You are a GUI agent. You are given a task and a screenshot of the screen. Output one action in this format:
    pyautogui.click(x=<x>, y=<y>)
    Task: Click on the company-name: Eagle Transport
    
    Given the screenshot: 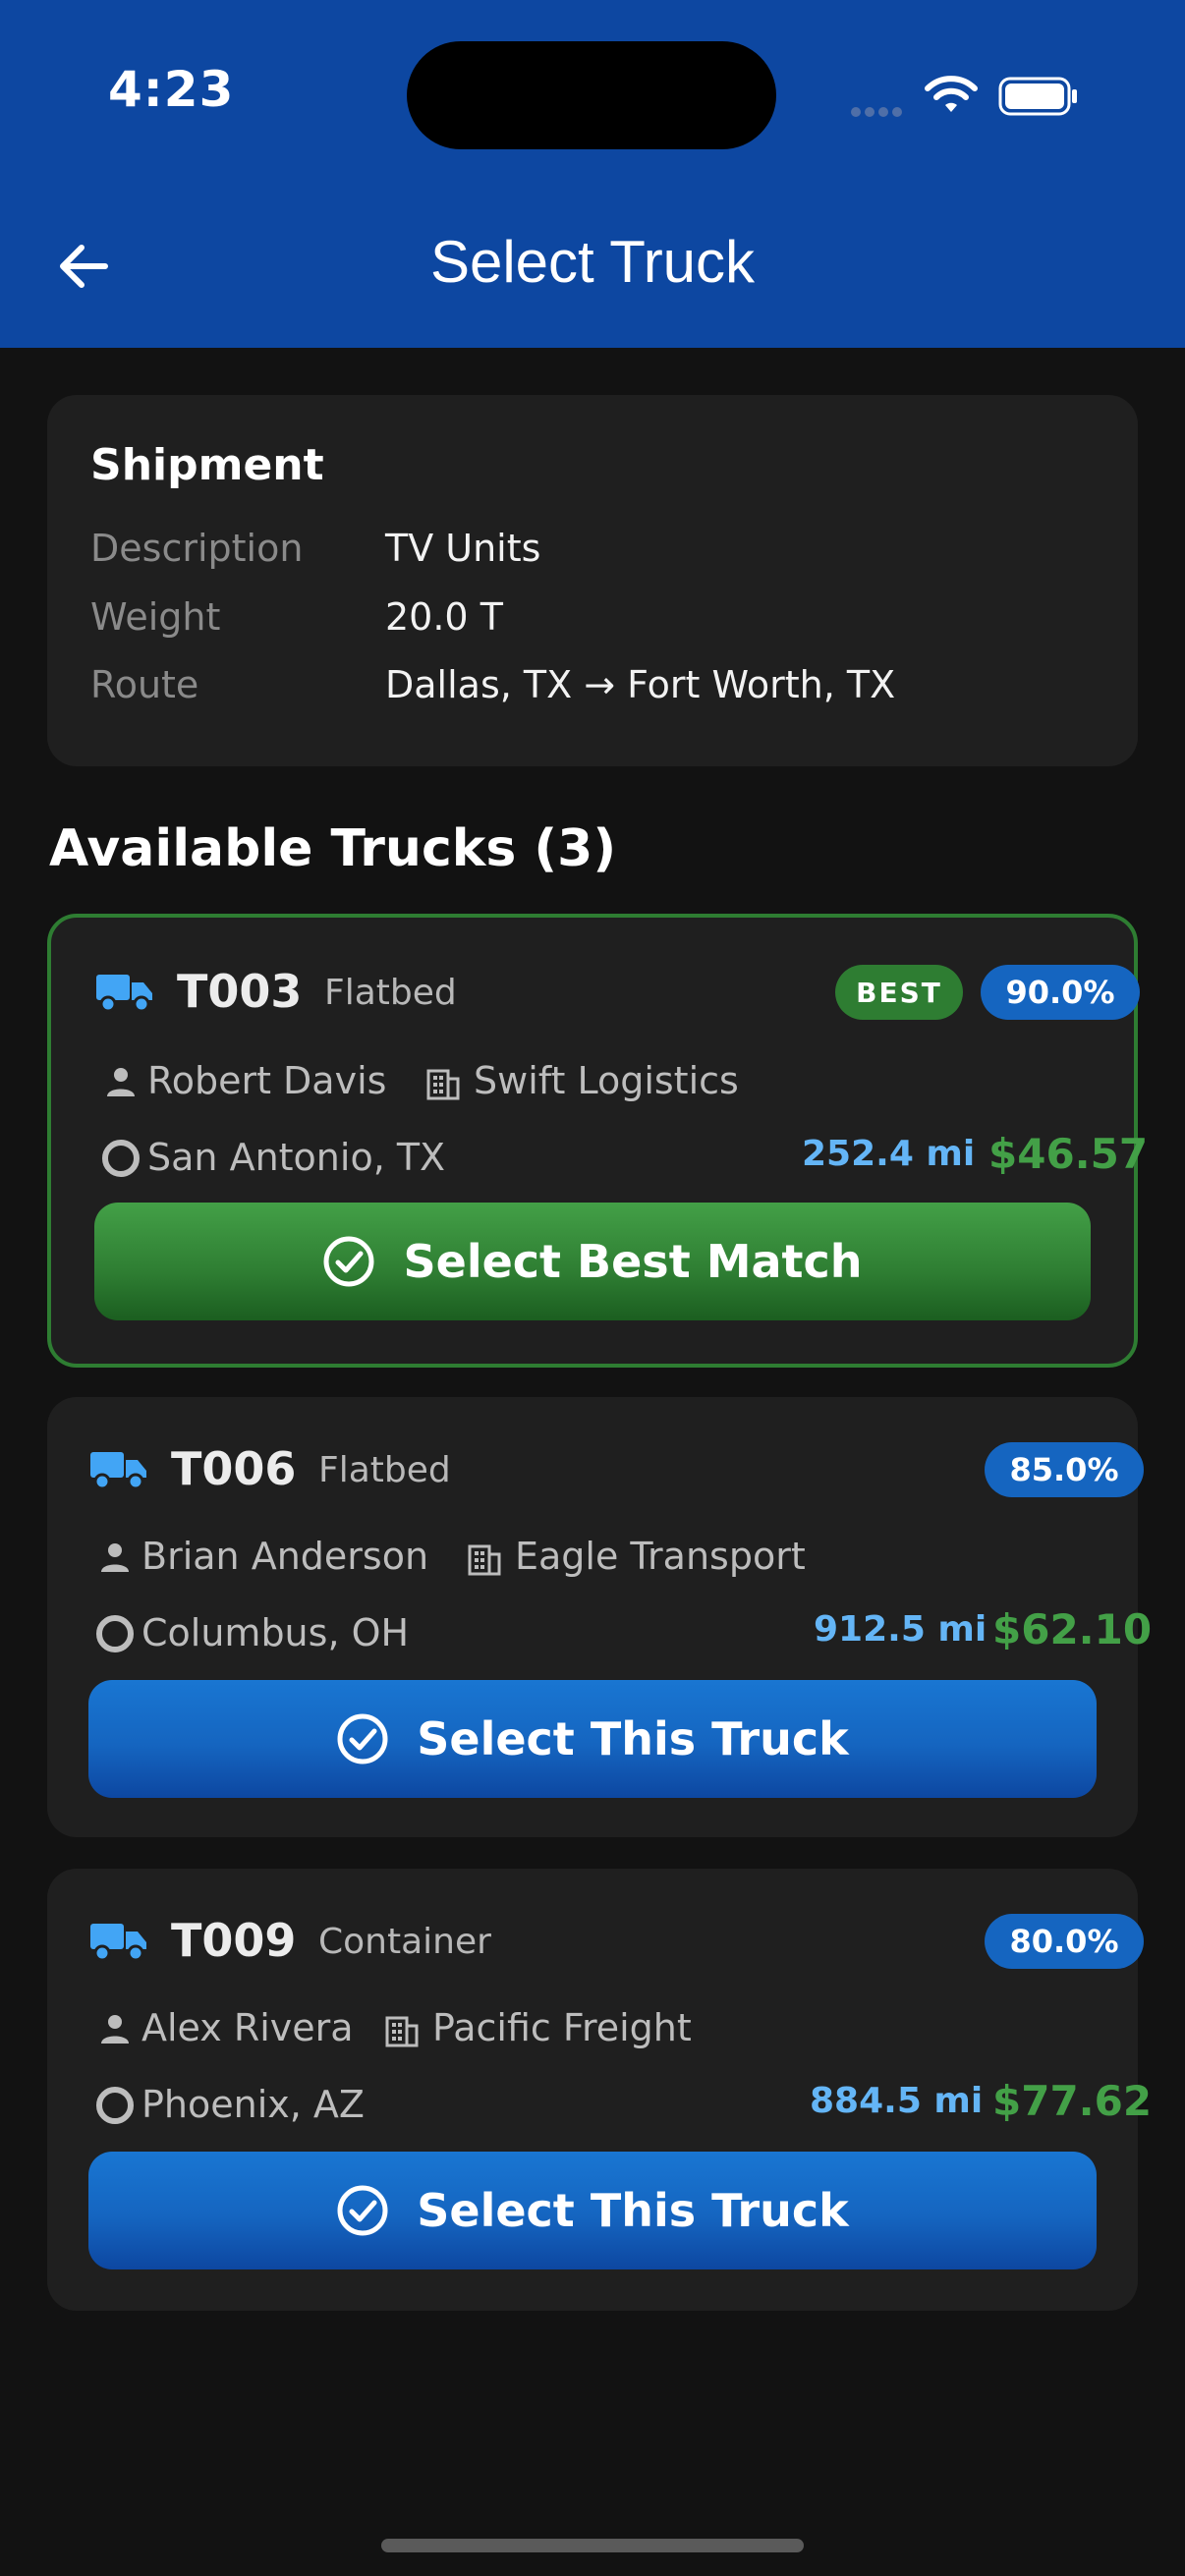 What is the action you would take?
    pyautogui.click(x=660, y=1556)
    